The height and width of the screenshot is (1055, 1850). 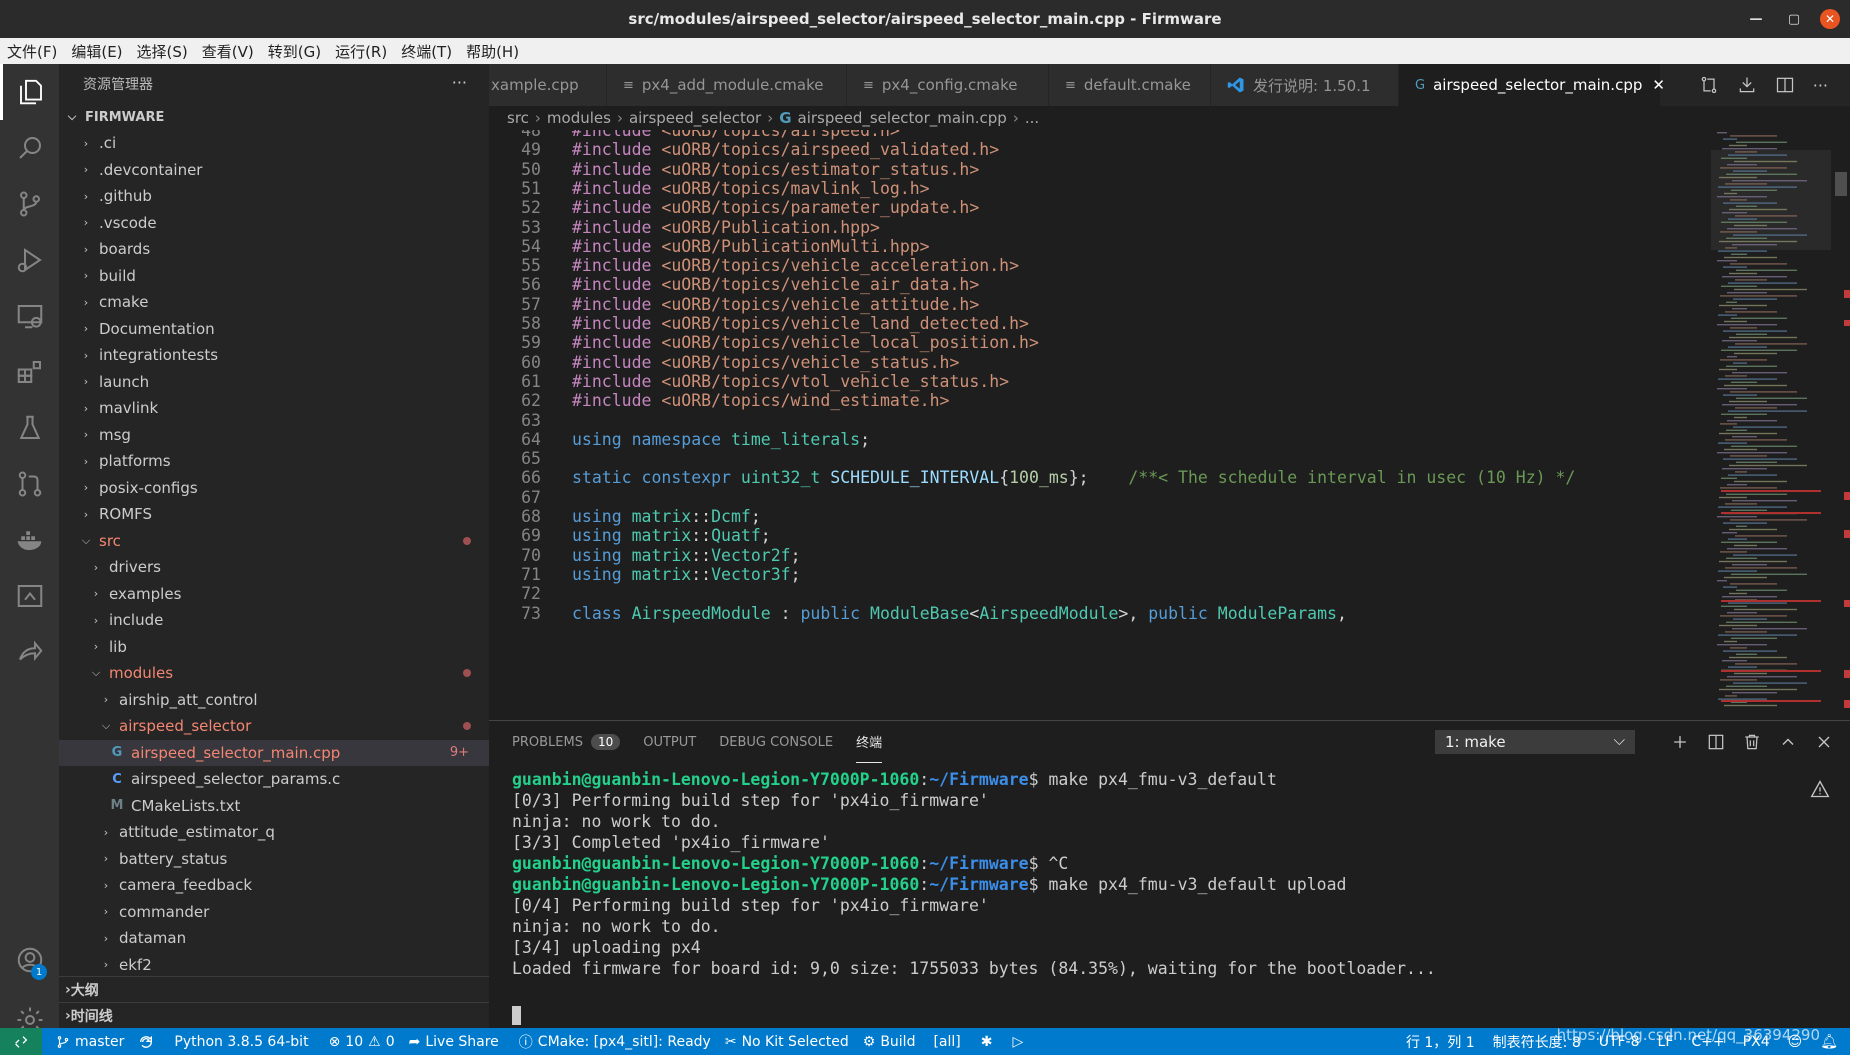 I want to click on menu-edit: 编辑(E), so click(x=96, y=51).